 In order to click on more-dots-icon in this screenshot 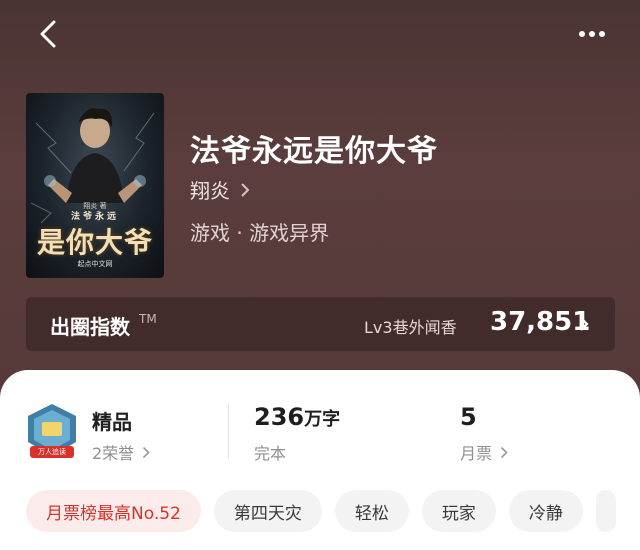, I will do `click(592, 34)`.